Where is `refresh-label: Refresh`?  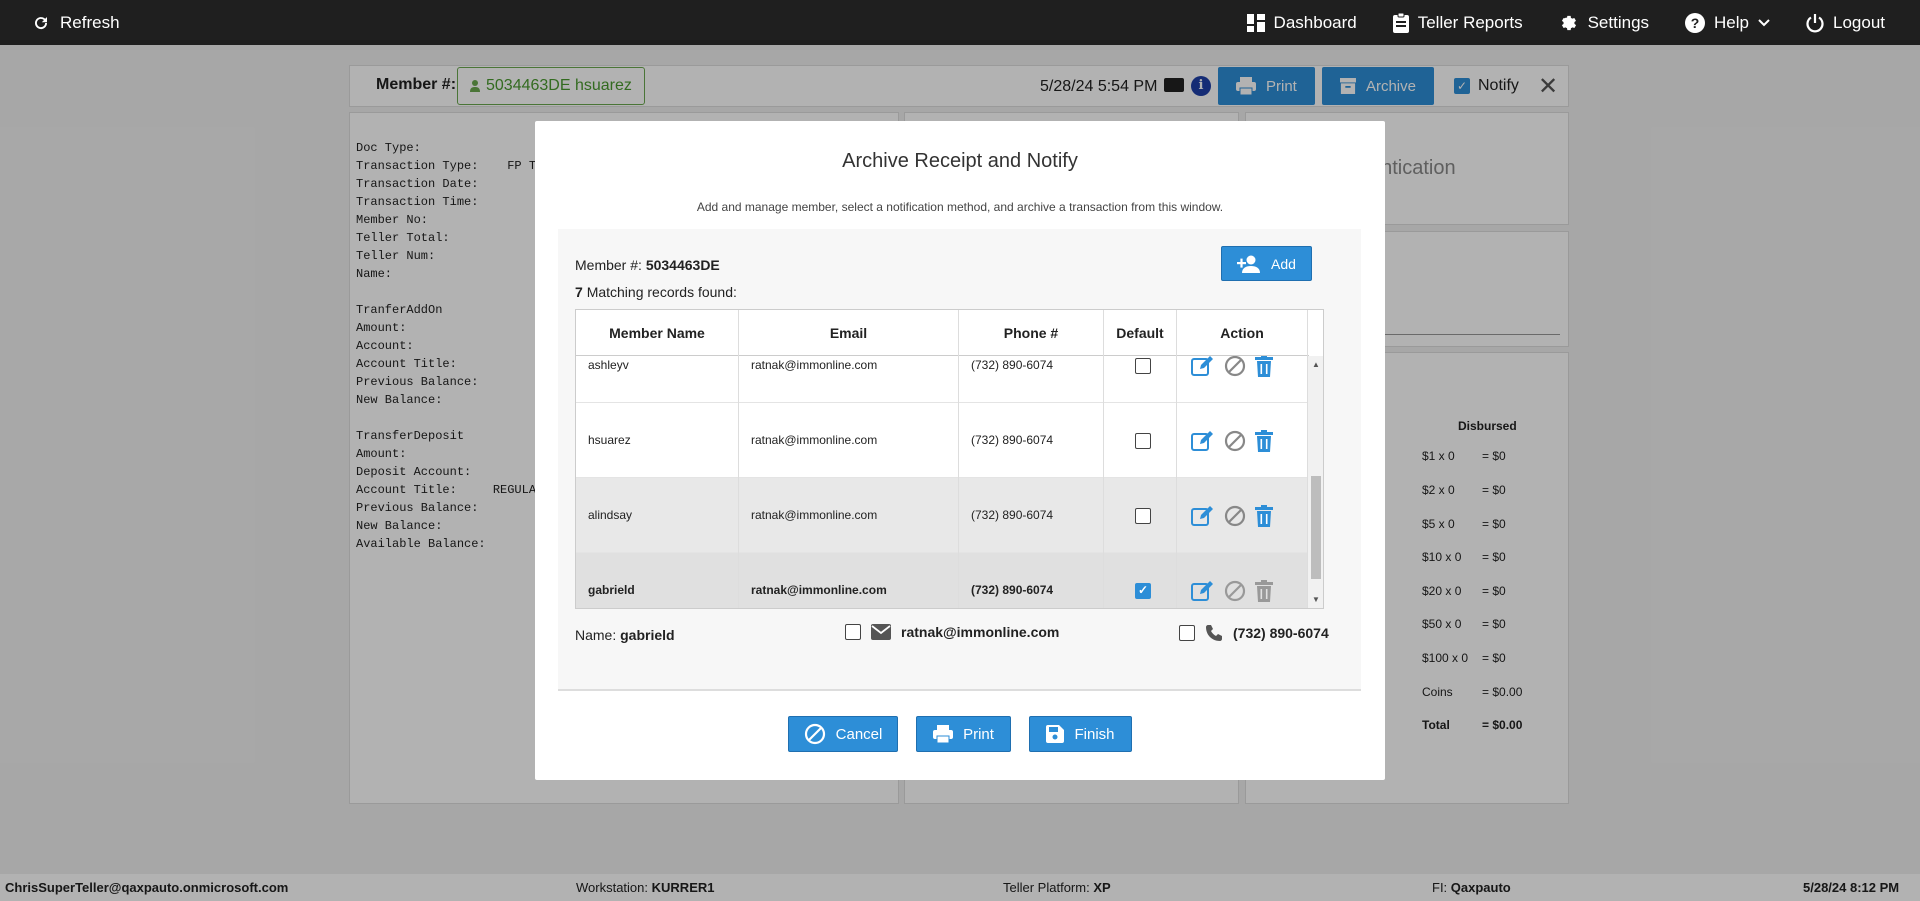 refresh-label: Refresh is located at coordinates (90, 22).